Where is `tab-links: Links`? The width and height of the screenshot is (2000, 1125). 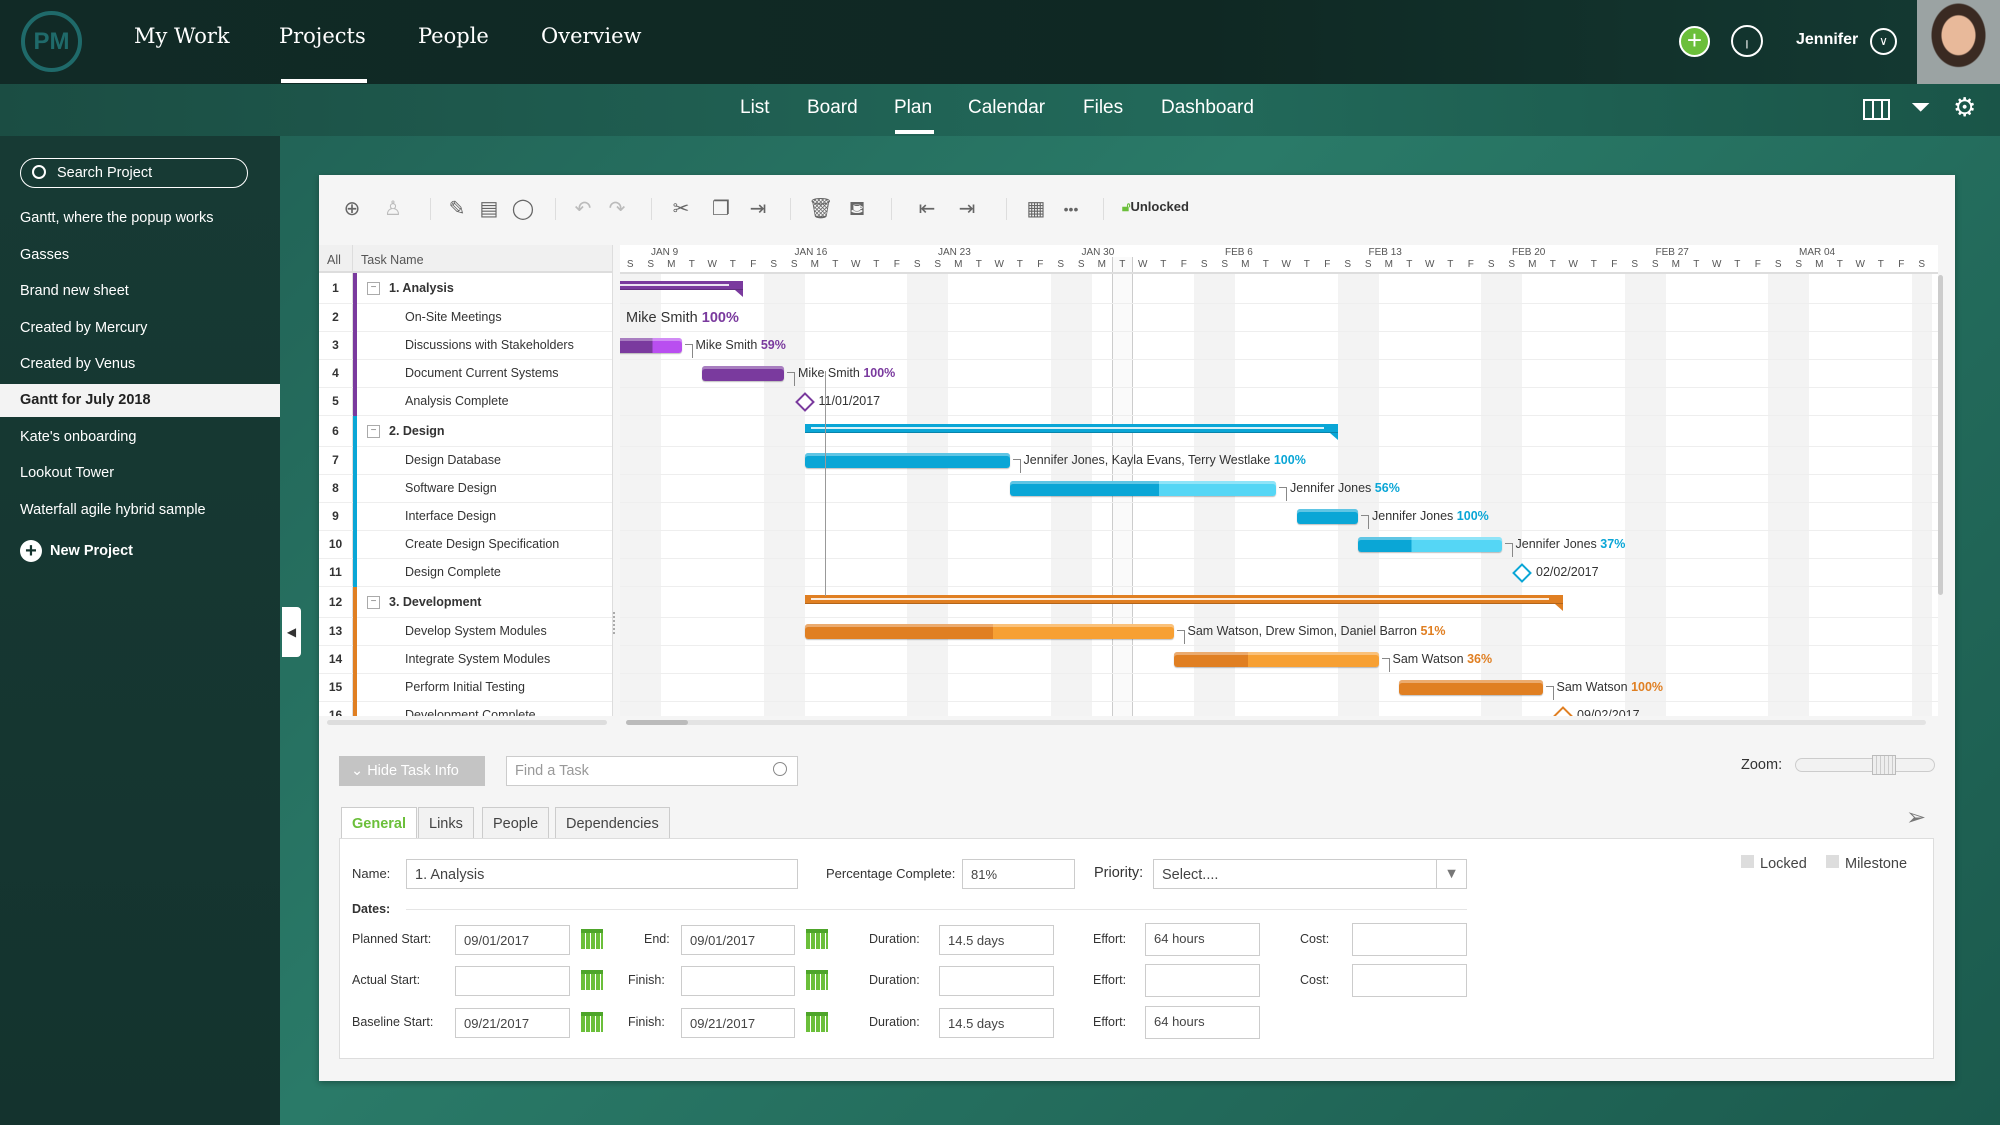 tab-links: Links is located at coordinates (446, 823).